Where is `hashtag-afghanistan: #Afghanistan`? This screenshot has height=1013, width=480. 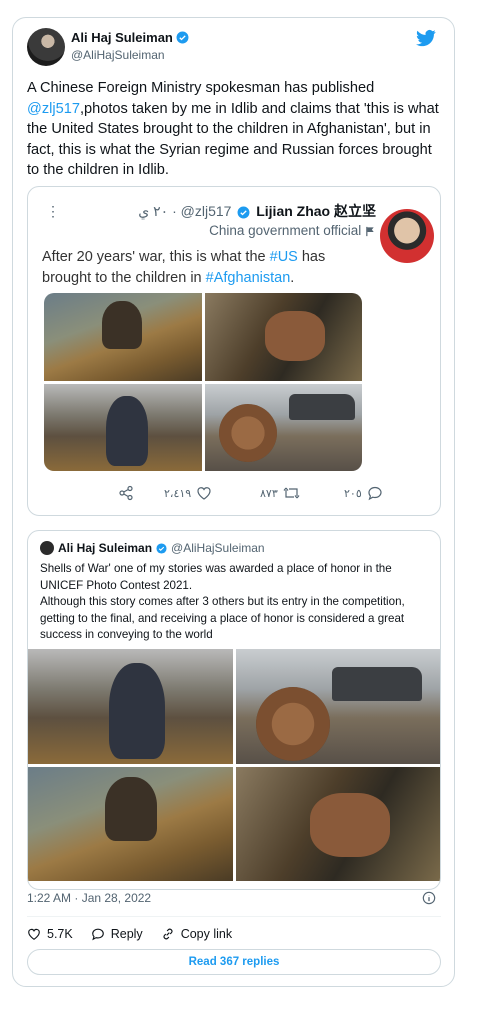
hashtag-afghanistan: #Afghanistan is located at coordinates (248, 278).